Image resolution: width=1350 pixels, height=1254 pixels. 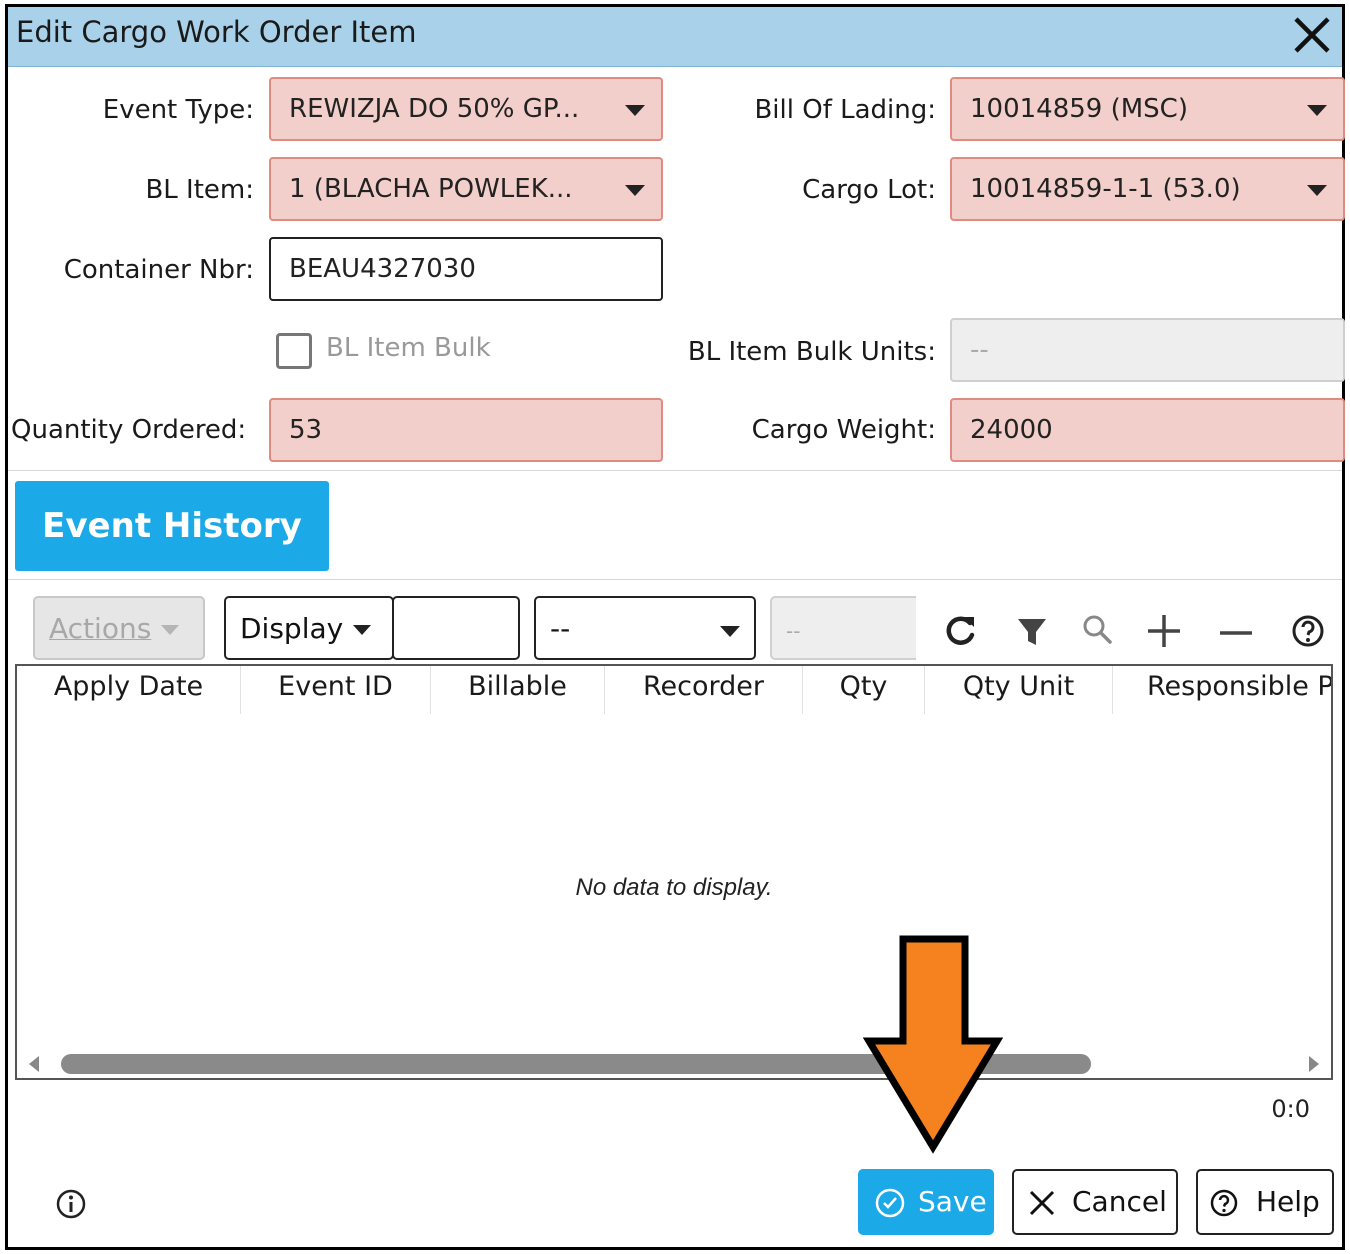 What do you see at coordinates (518, 690) in the screenshot?
I see `column-header-billable: Billable` at bounding box center [518, 690].